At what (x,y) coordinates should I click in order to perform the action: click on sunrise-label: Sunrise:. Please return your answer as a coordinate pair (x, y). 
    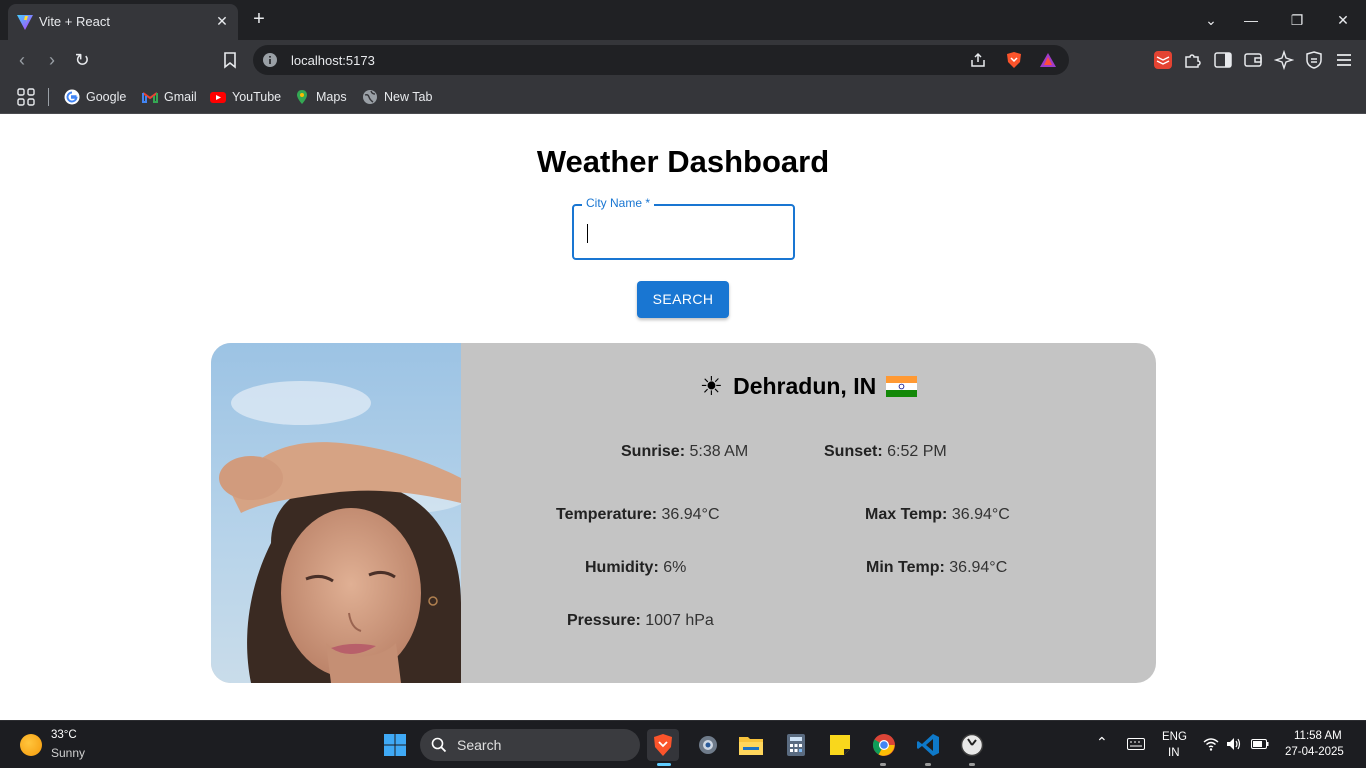
    Looking at the image, I should click on (653, 451).